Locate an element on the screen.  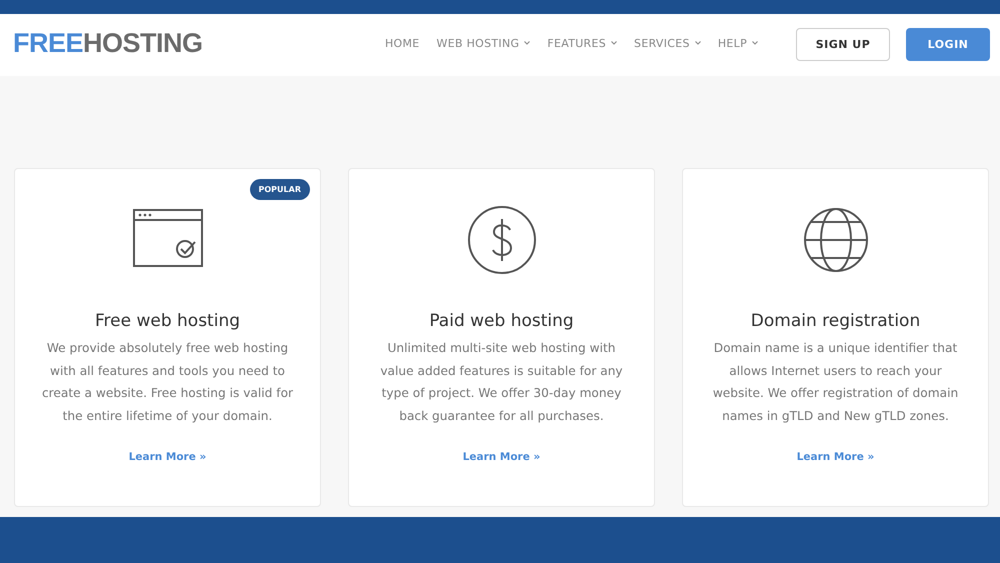
card-title: Paid web hosting is located at coordinates (501, 321).